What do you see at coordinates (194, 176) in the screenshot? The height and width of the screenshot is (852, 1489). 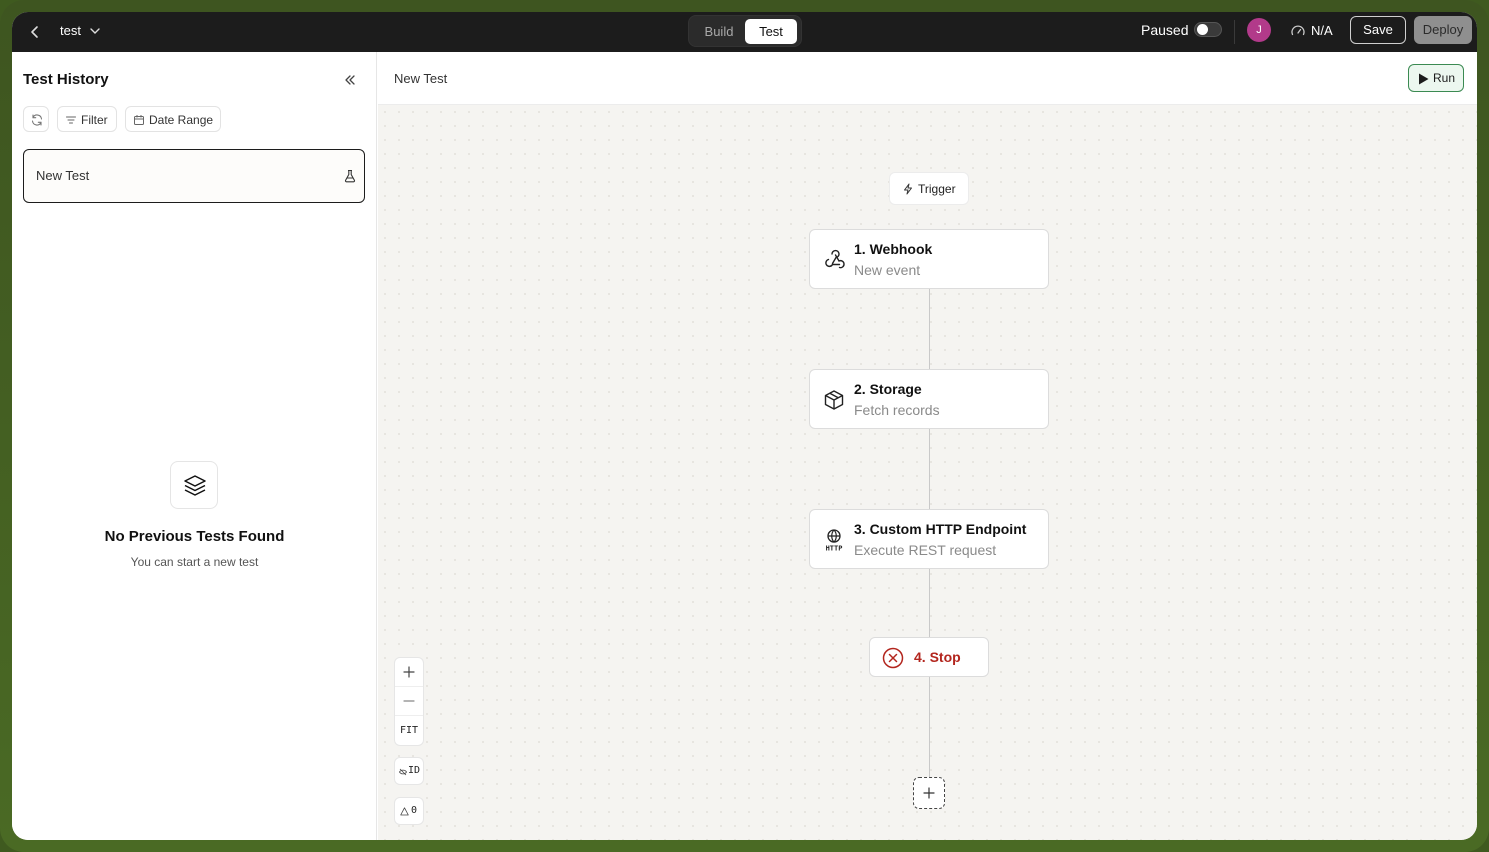 I see `current-test-card: New Test` at bounding box center [194, 176].